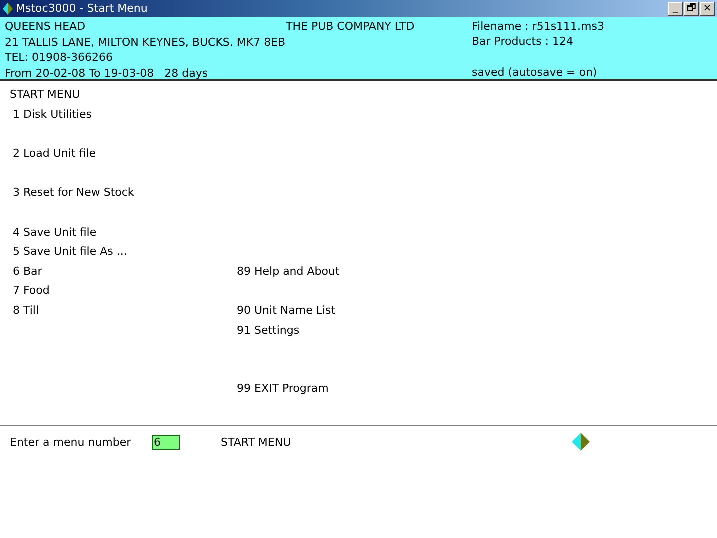  Describe the element at coordinates (357, 330) in the screenshot. I see `menu-item: 91 Settings` at that location.